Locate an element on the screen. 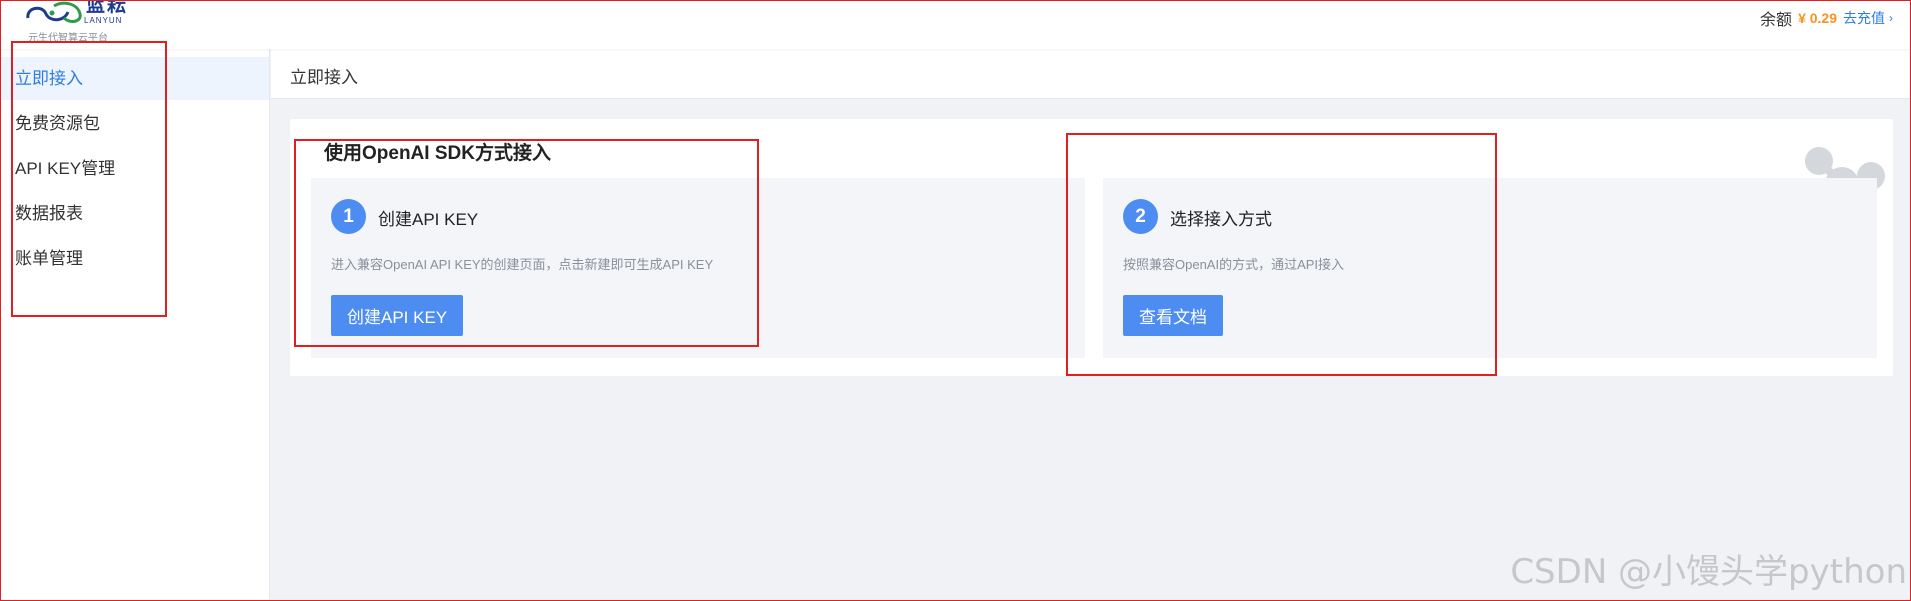 This screenshot has height=601, width=1911. recharge-label: 去充值 is located at coordinates (1864, 18).